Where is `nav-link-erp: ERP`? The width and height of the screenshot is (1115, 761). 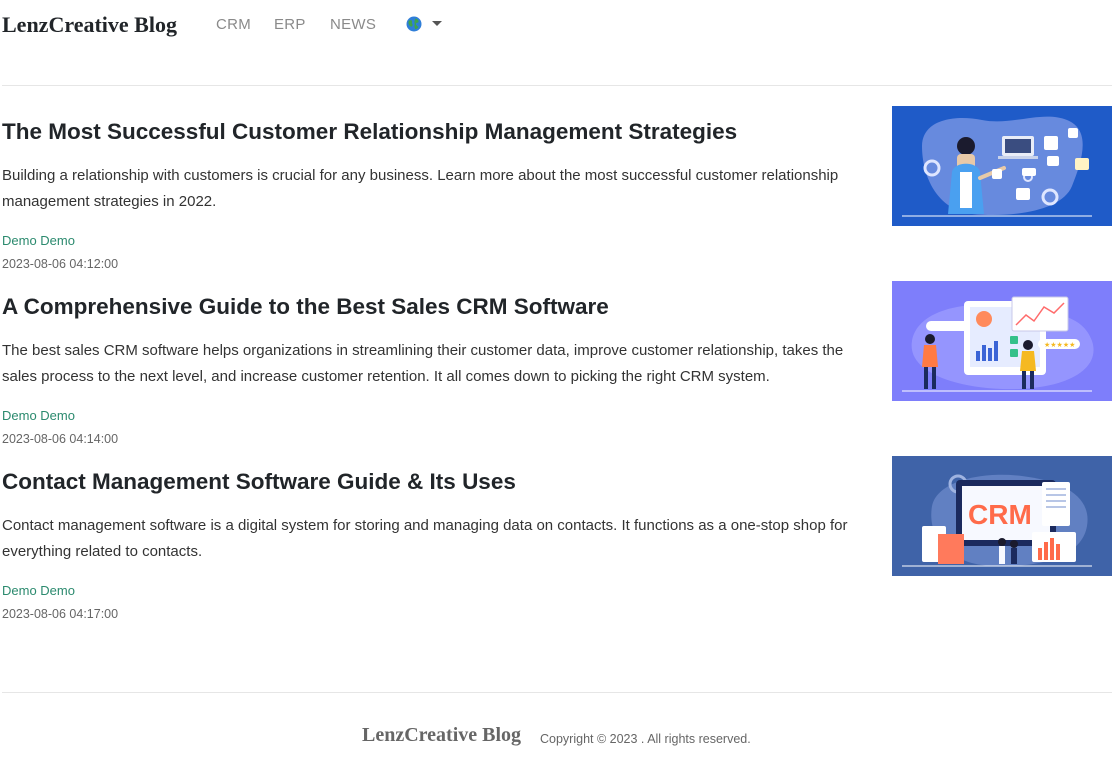 nav-link-erp: ERP is located at coordinates (290, 24).